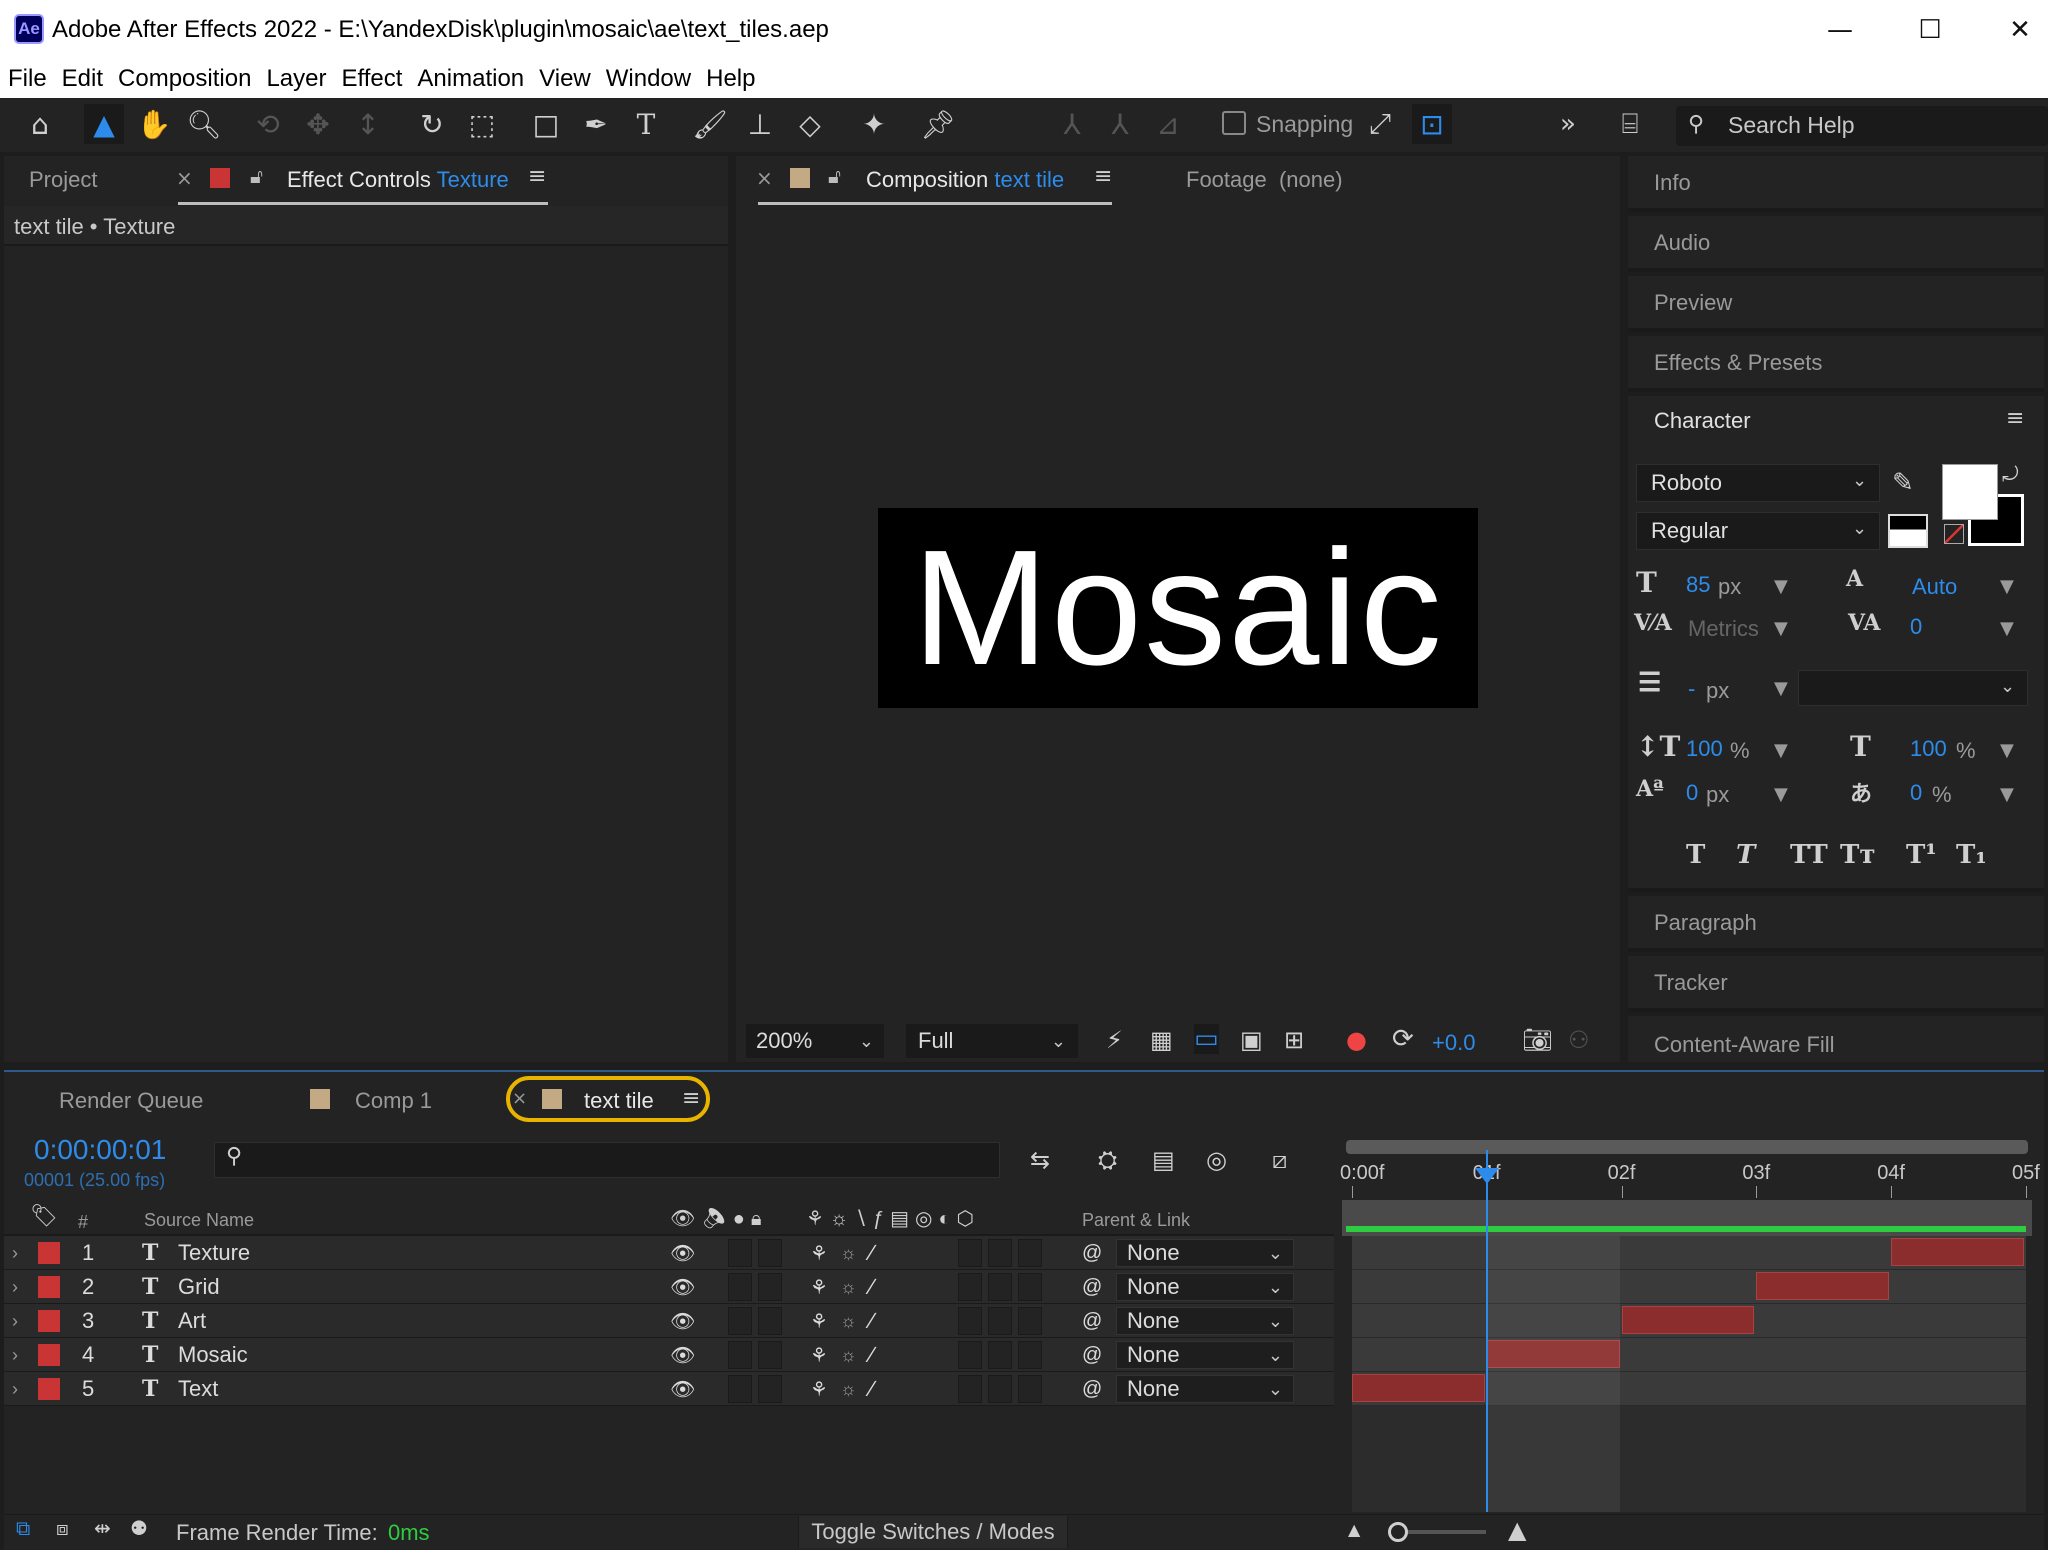 Image resolution: width=2048 pixels, height=1550 pixels. I want to click on layer-row: › 2 T Grid 👁︎ ⚘ ☼ ∕ @ None ⌄, so click(669, 1287).